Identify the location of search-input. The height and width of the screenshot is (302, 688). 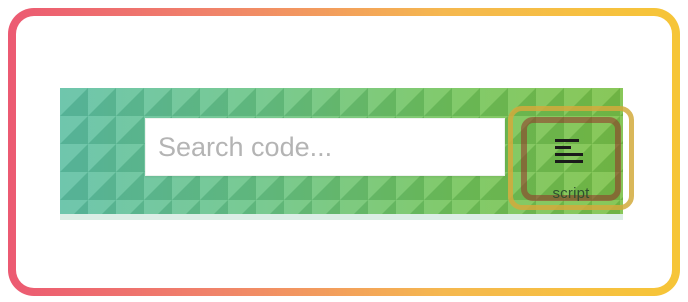
(325, 147).